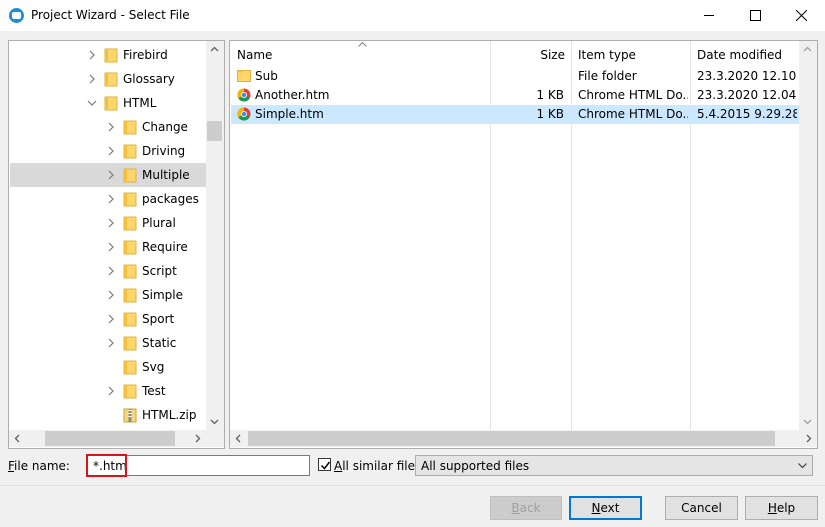 This screenshot has width=825, height=527. What do you see at coordinates (166, 175) in the screenshot?
I see `tree-item-label: Multiple` at bounding box center [166, 175].